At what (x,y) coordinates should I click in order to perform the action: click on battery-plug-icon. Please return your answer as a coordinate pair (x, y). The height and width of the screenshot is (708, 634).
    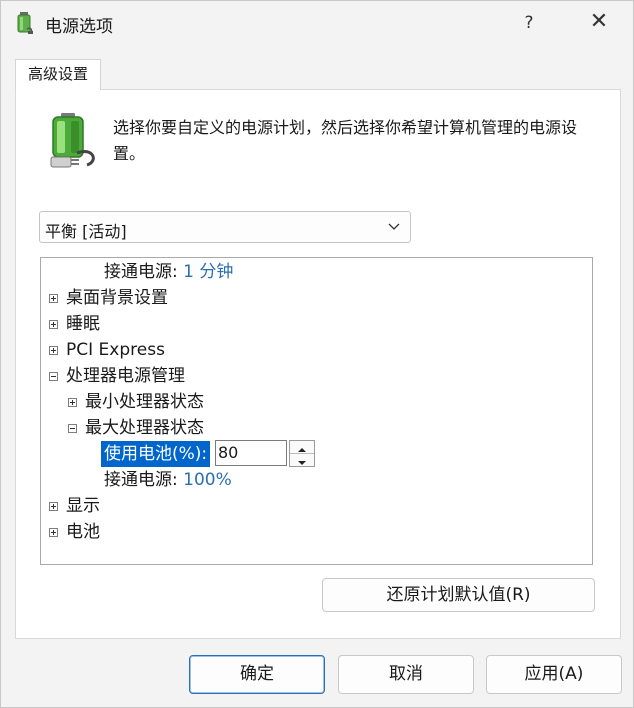
    Looking at the image, I should click on (72, 140).